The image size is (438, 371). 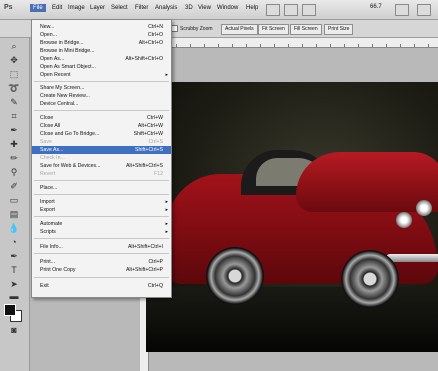 What do you see at coordinates (376, 7) in the screenshot?
I see `zoom-level: 66.7` at bounding box center [376, 7].